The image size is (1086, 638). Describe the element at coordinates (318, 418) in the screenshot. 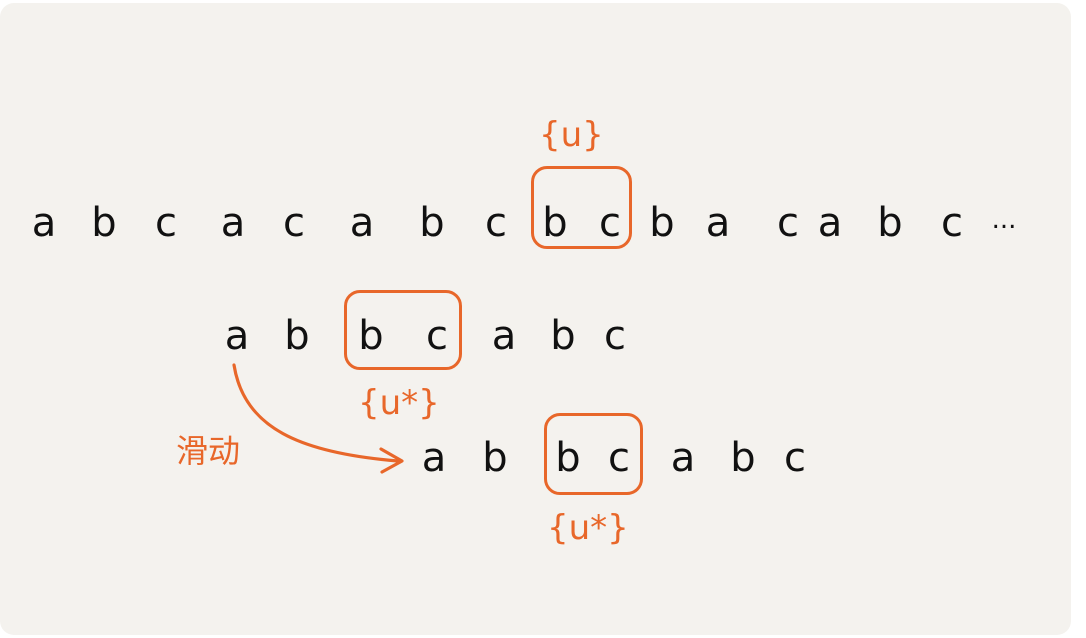

I see `slide-arrow` at that location.